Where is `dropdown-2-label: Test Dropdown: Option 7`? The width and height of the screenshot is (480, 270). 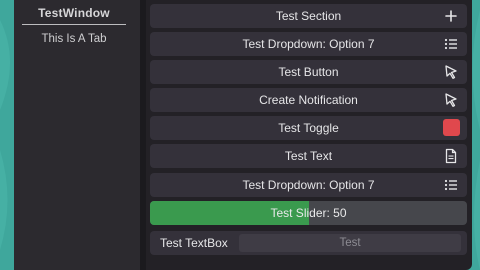
dropdown-2-label: Test Dropdown: Option 7 is located at coordinates (308, 185).